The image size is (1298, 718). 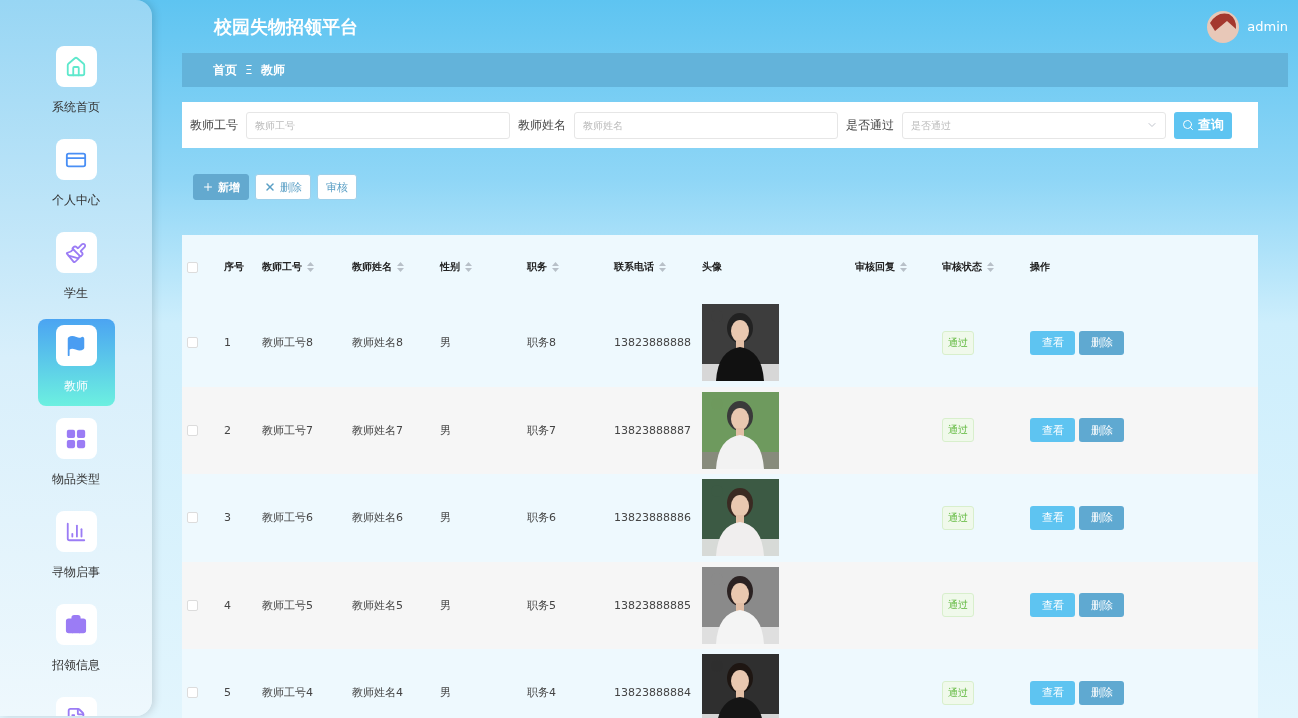 What do you see at coordinates (249, 70) in the screenshot?
I see `breadcrumb-separator: Ξ` at bounding box center [249, 70].